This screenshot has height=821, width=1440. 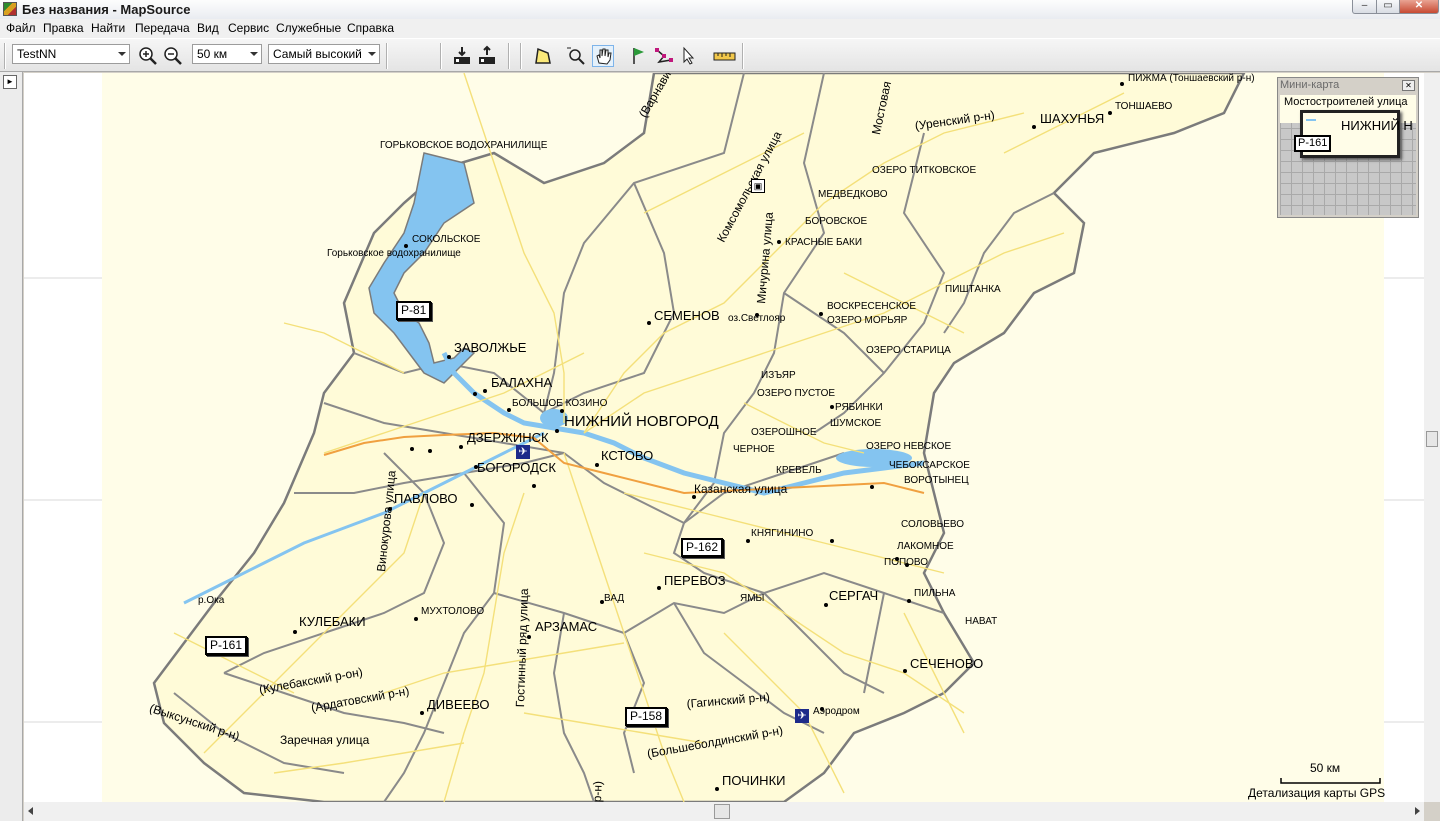 I want to click on menu-transfer: Передача, so click(x=162, y=28).